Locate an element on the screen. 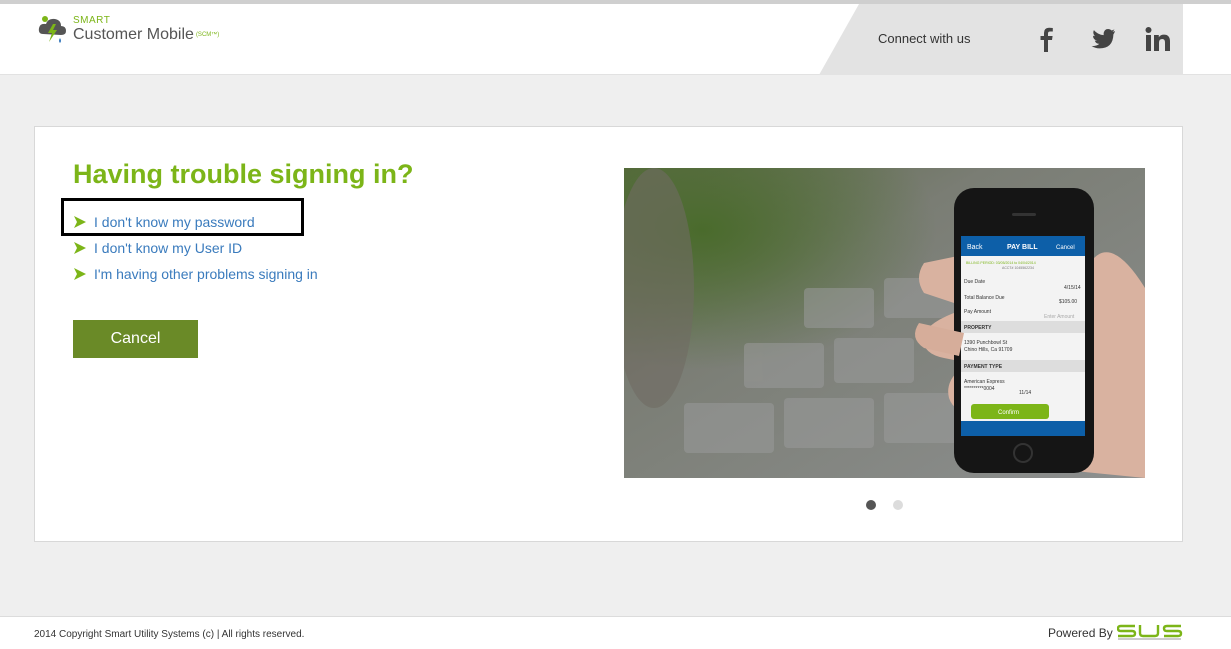 Image resolution: width=1231 pixels, height=649 pixels. phone-due-date-label: Due Date is located at coordinates (974, 282).